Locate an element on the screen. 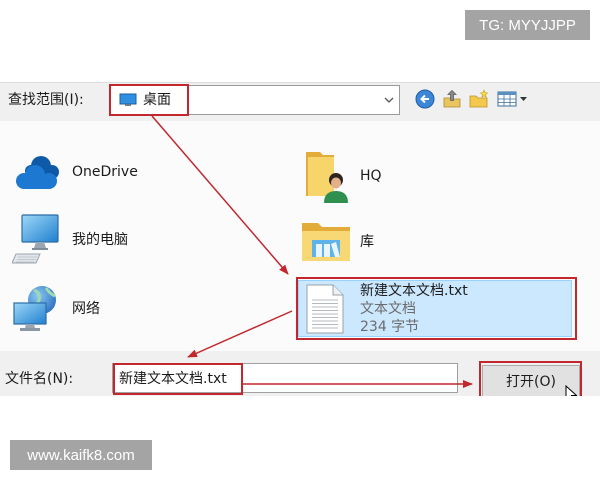  file-size-label: 234 字节 is located at coordinates (390, 327).